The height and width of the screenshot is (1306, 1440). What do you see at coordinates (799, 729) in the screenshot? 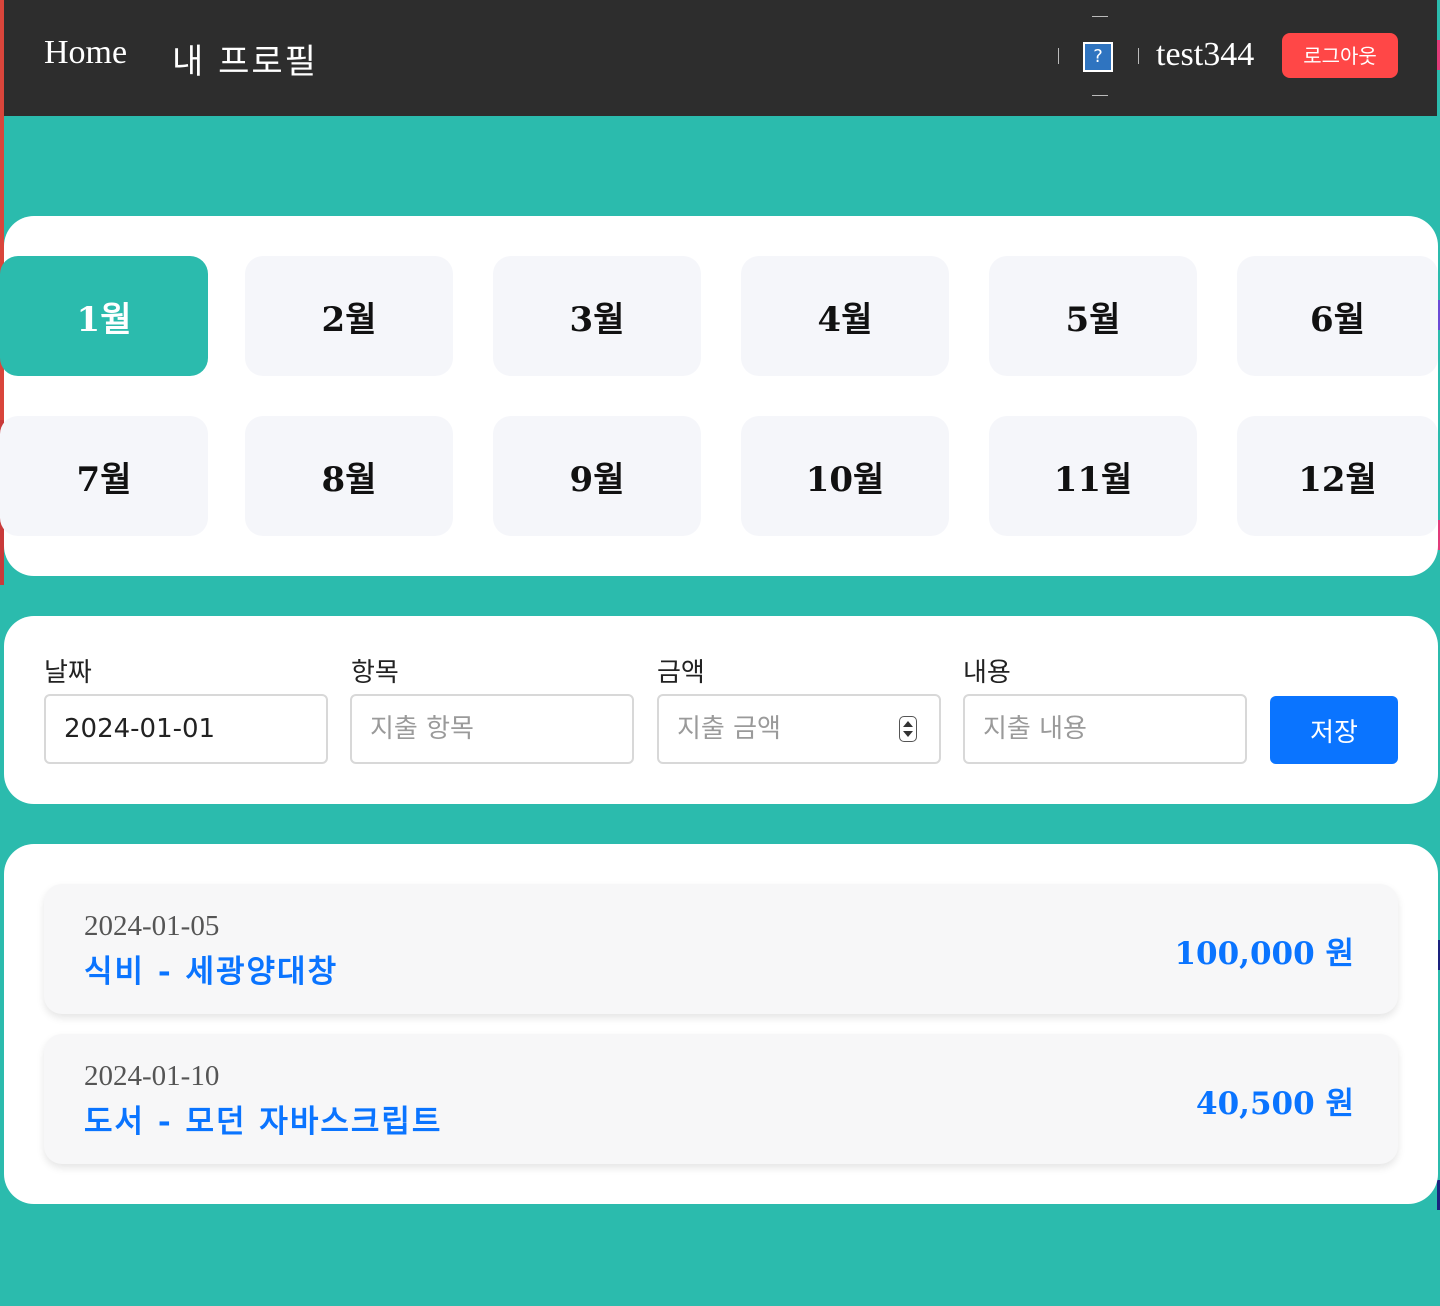
I see `amount-input: 지출 금액` at bounding box center [799, 729].